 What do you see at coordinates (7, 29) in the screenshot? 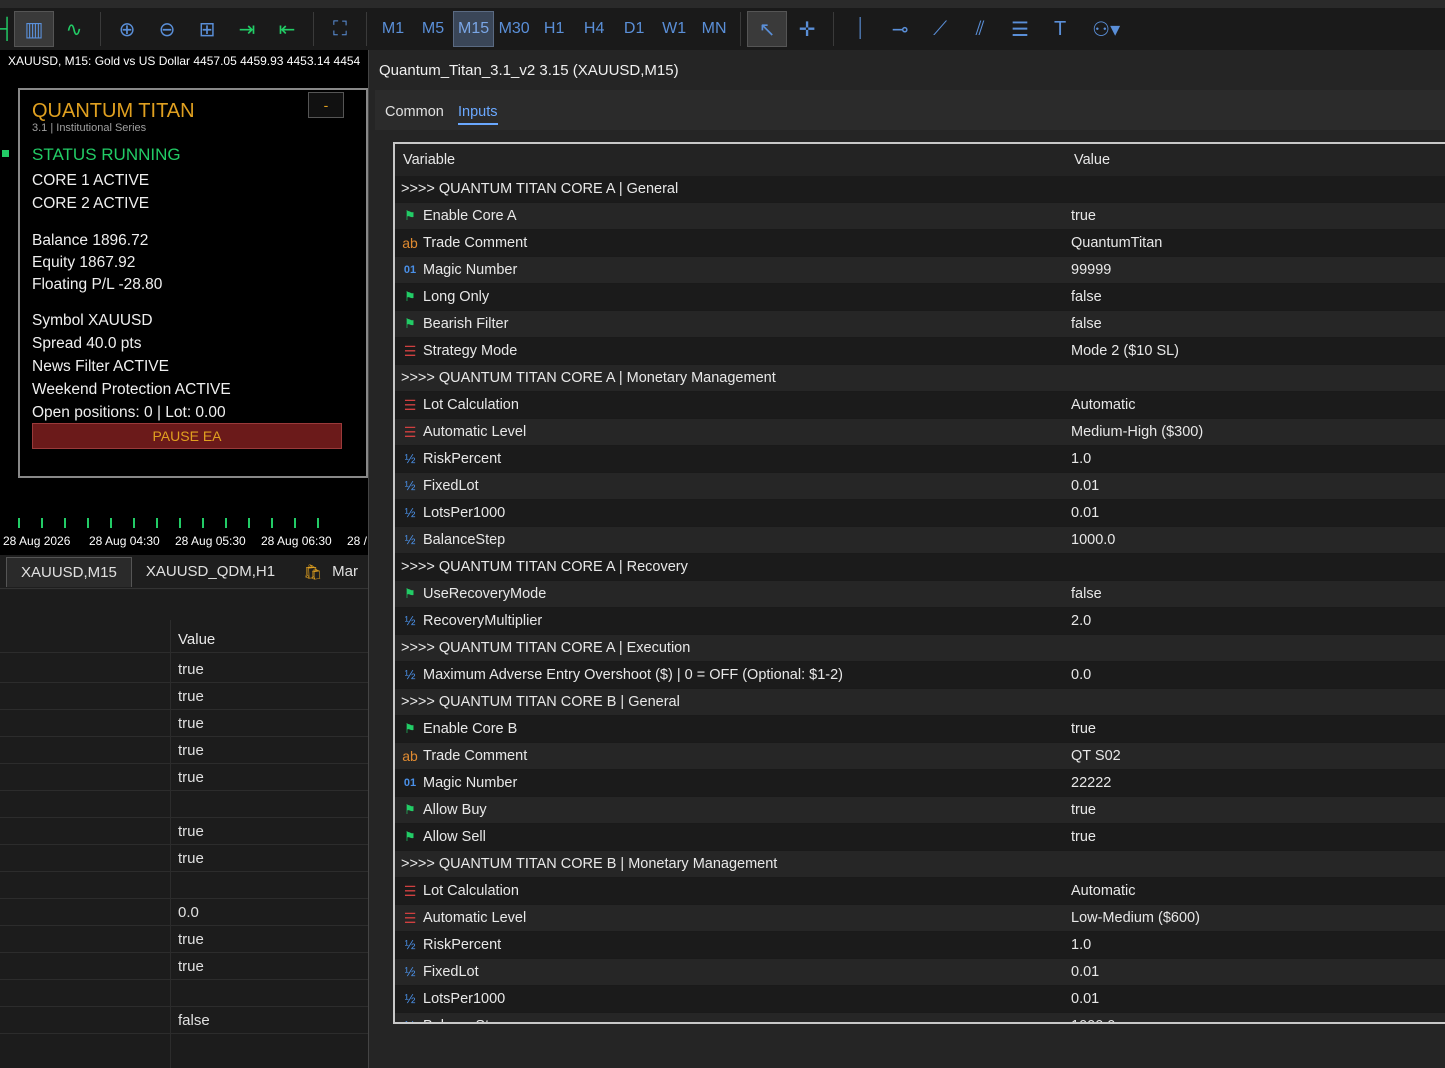
I see `toolbar-edge-icon: ┤` at bounding box center [7, 29].